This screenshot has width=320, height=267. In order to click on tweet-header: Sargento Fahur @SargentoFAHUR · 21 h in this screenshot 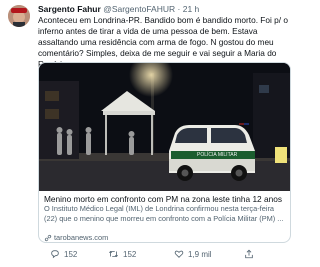, I will do `click(167, 9)`.